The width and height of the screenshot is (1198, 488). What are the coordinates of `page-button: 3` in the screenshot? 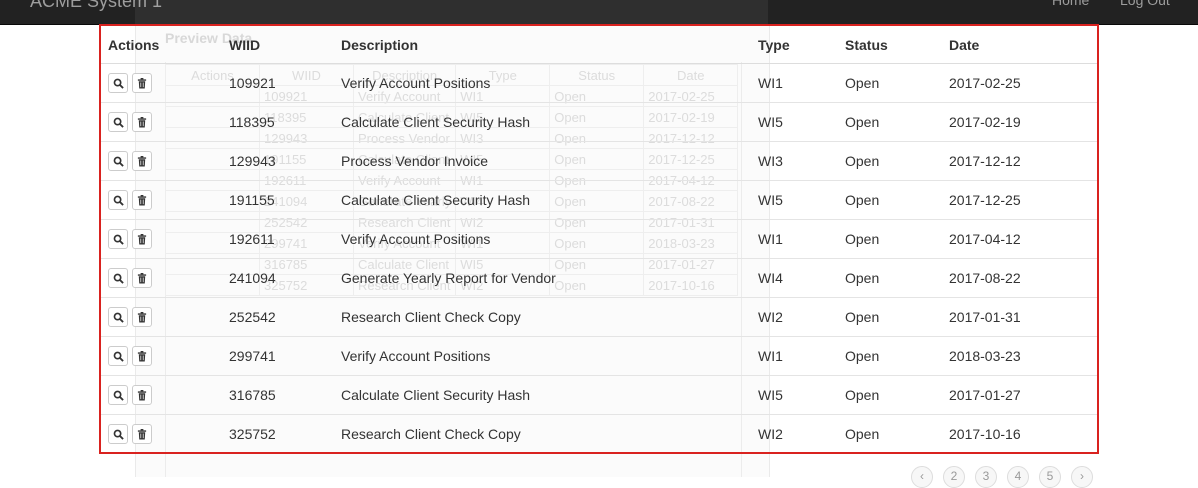 It's located at (986, 477).